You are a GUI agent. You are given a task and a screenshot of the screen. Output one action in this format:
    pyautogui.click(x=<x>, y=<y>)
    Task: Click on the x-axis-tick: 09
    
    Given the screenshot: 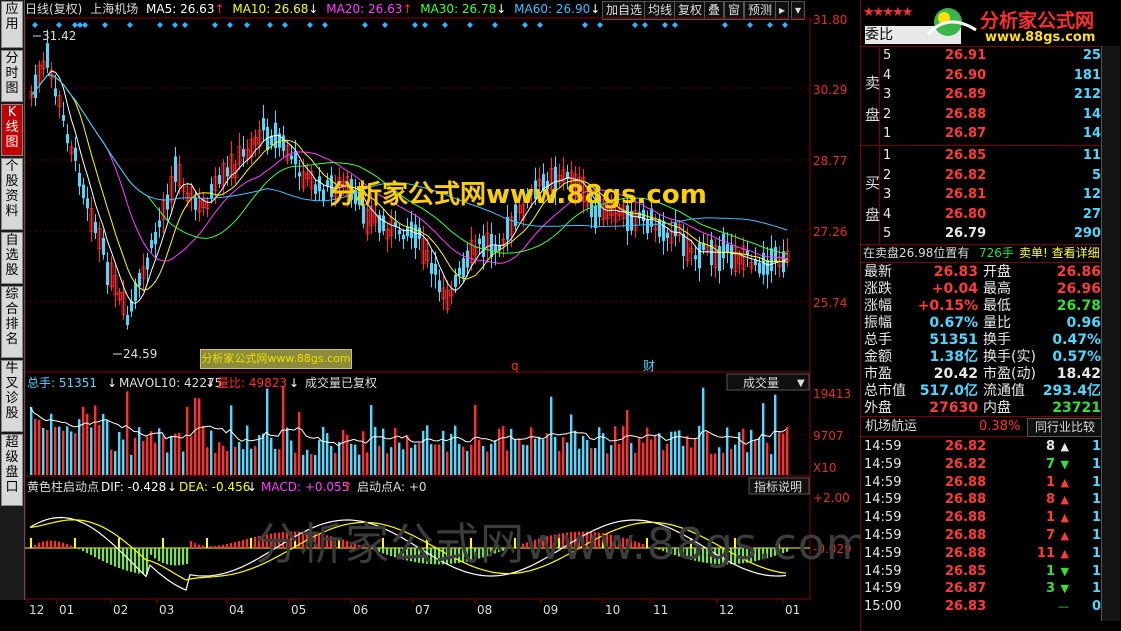 What is the action you would take?
    pyautogui.click(x=550, y=610)
    